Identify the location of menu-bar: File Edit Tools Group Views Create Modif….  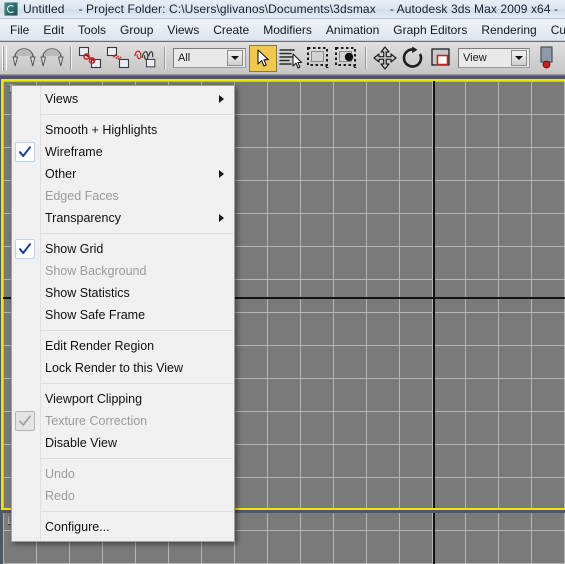
(282, 30).